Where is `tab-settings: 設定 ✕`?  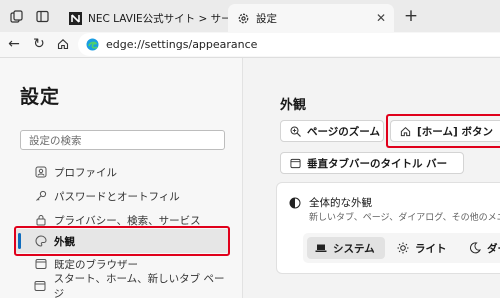
tab-settings: 設定 ✕ is located at coordinates (311, 18).